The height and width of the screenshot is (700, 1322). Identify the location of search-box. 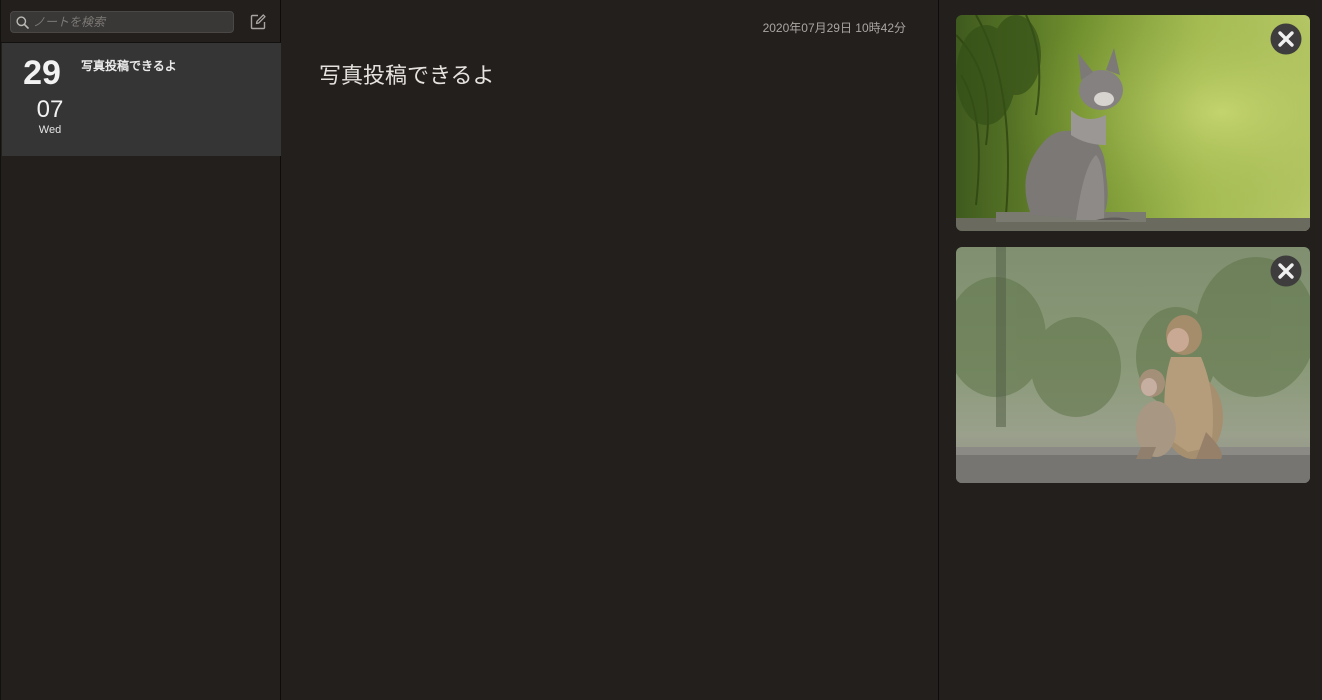
(122, 22).